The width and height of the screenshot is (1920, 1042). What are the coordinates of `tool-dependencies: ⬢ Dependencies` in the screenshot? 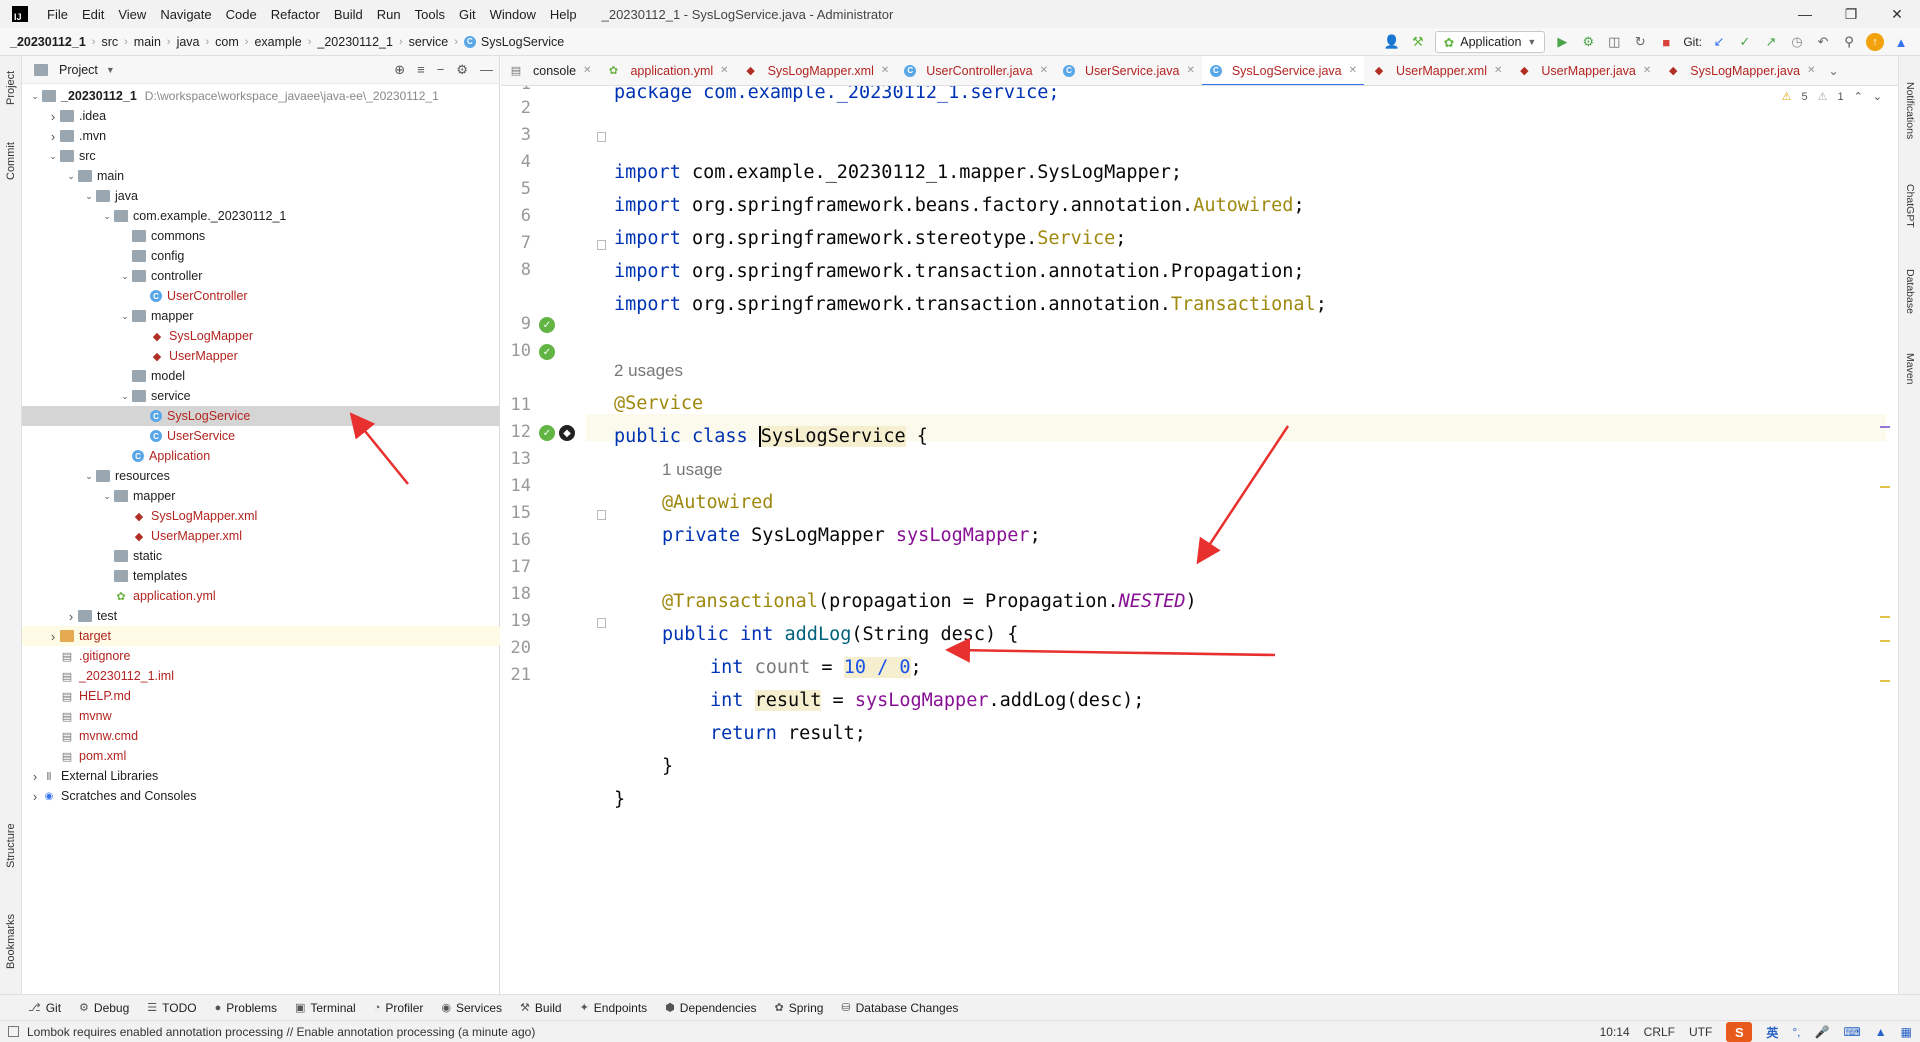 It's located at (710, 1008).